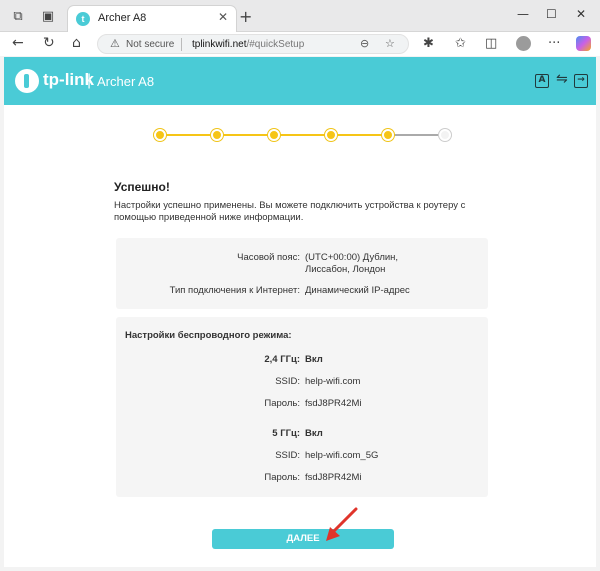  Describe the element at coordinates (122, 18) in the screenshot. I see `tab-title: Archer A8` at that location.